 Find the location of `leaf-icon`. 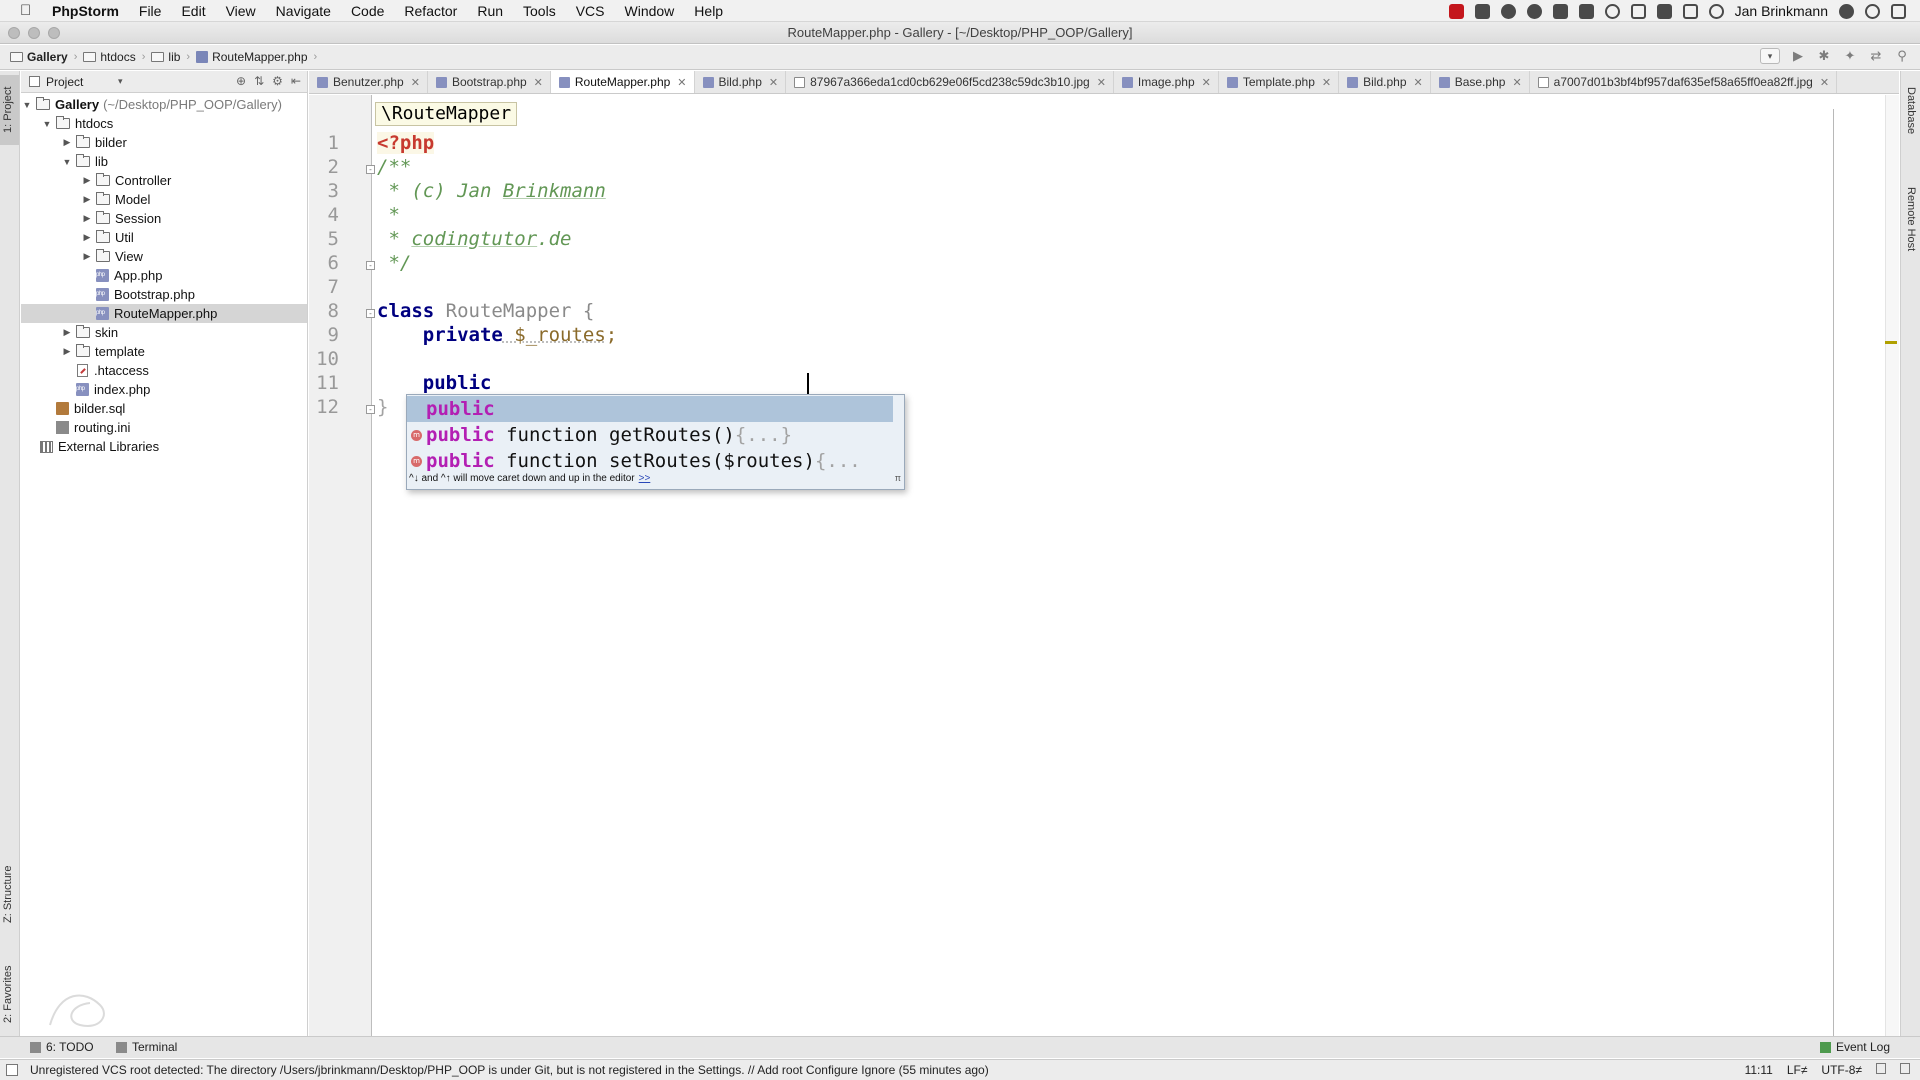

leaf-icon is located at coordinates (1508, 11).